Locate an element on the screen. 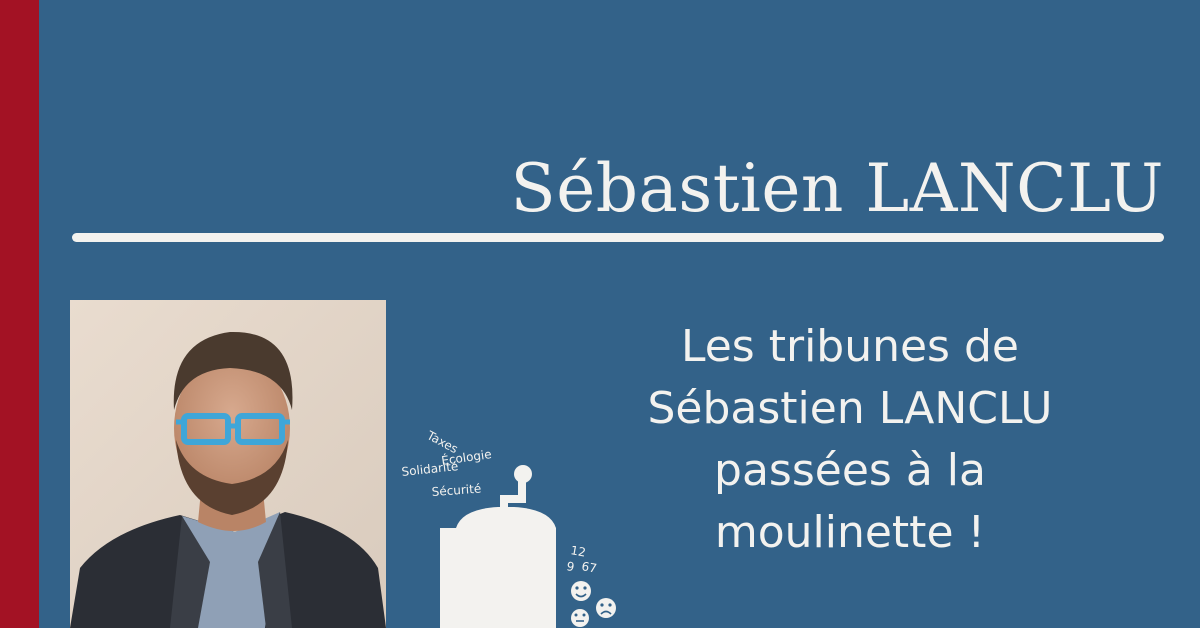  number-12: 12 is located at coordinates (577, 551).